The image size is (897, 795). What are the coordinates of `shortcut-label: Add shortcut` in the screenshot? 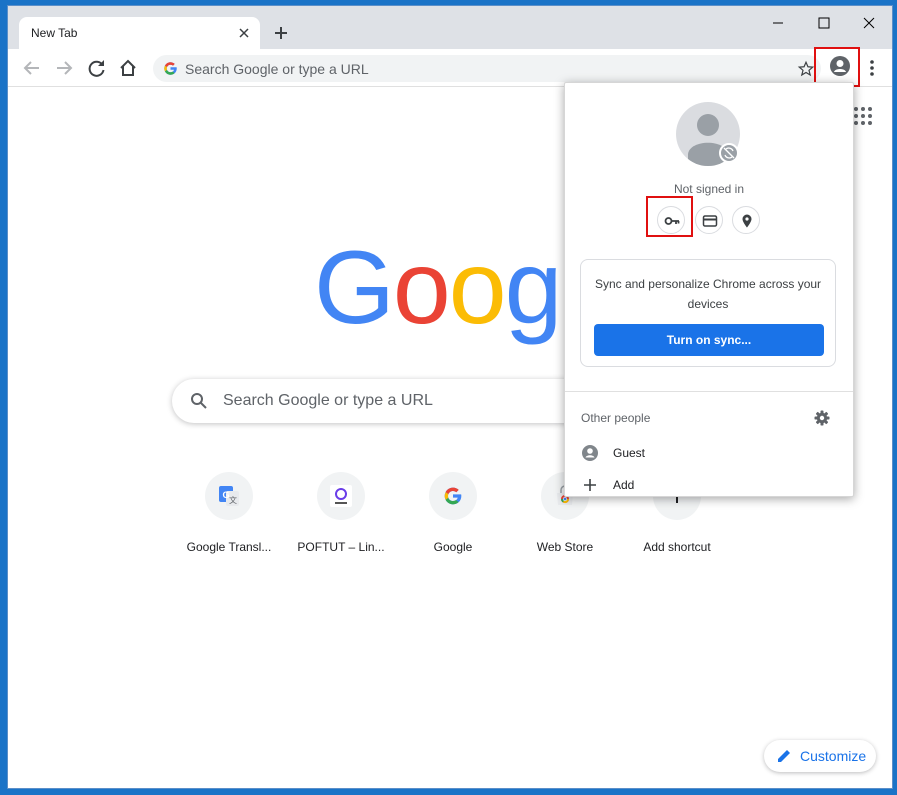 It's located at (677, 547).